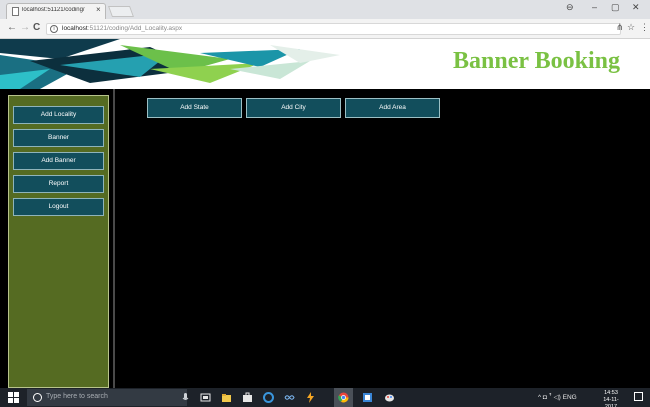  What do you see at coordinates (98, 9) in the screenshot?
I see `close-tab-icon: ×` at bounding box center [98, 9].